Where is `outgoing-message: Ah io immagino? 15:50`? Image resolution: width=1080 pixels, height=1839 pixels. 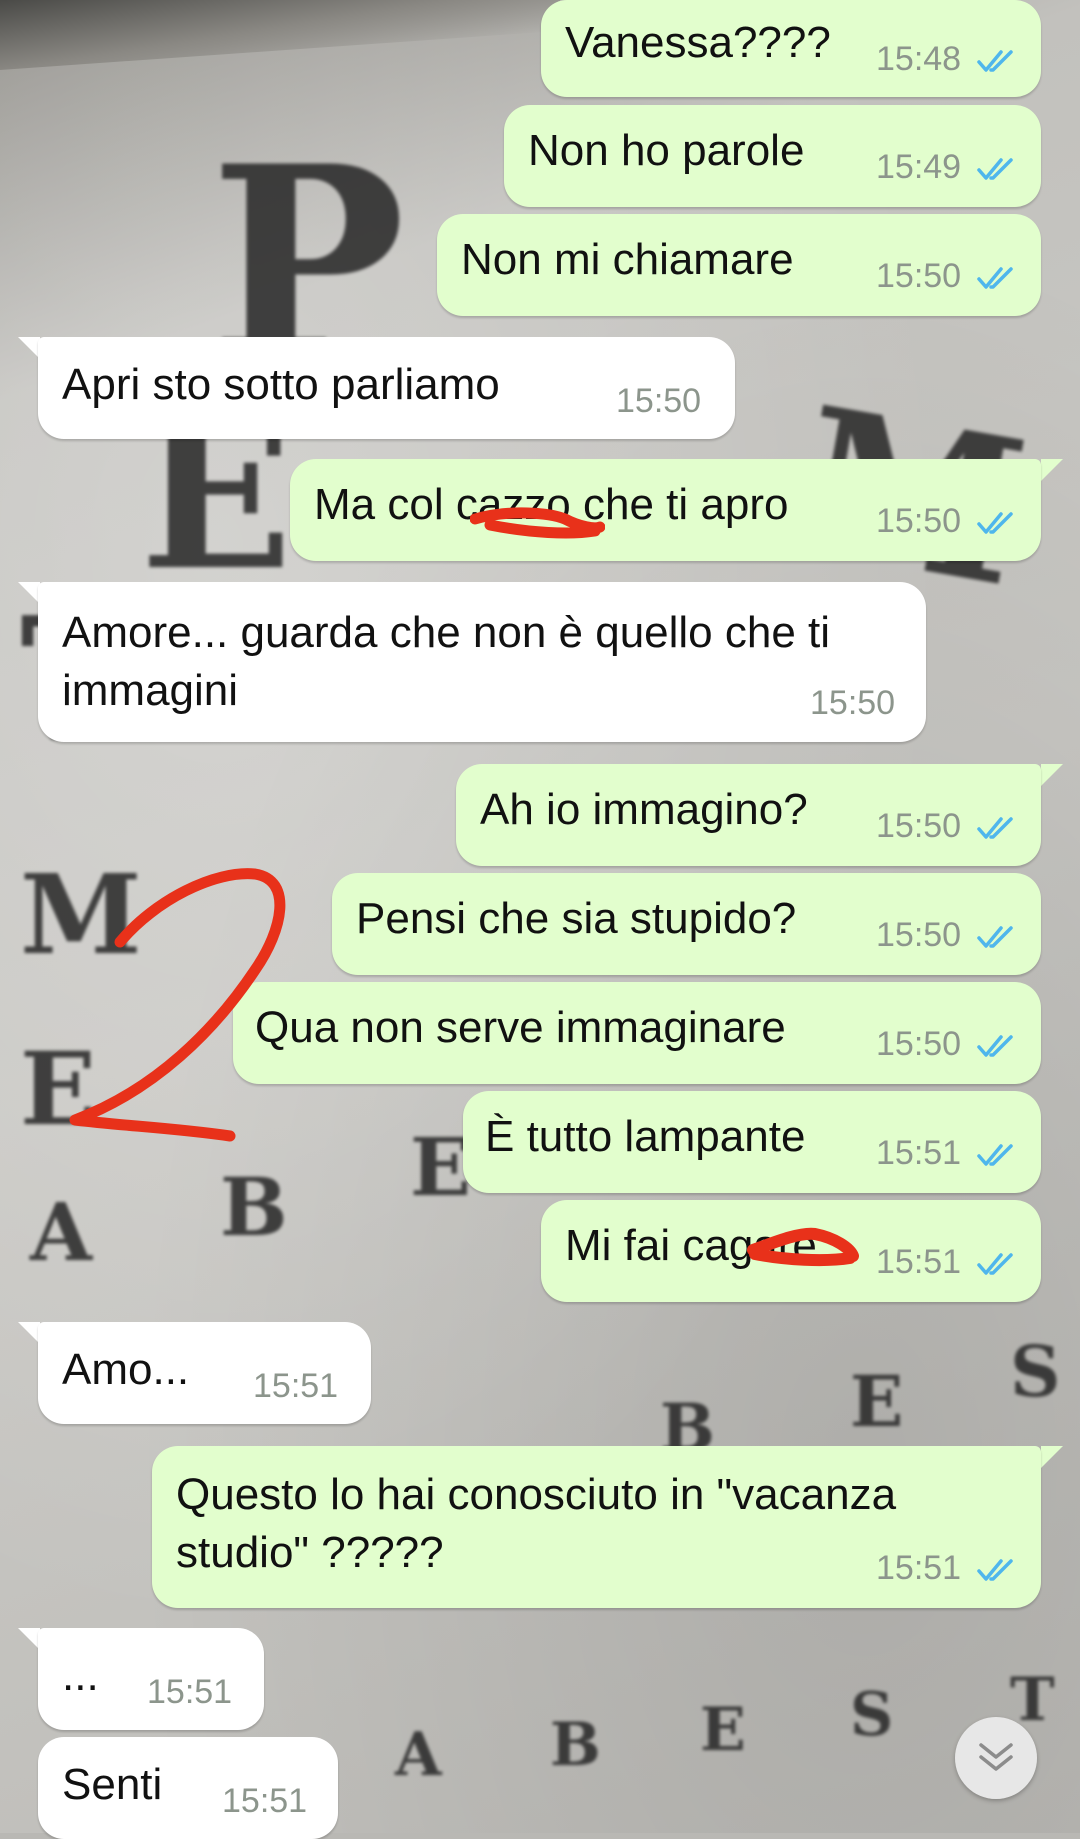
outgoing-message: Ah io immagino? 15:50 is located at coordinates (748, 815).